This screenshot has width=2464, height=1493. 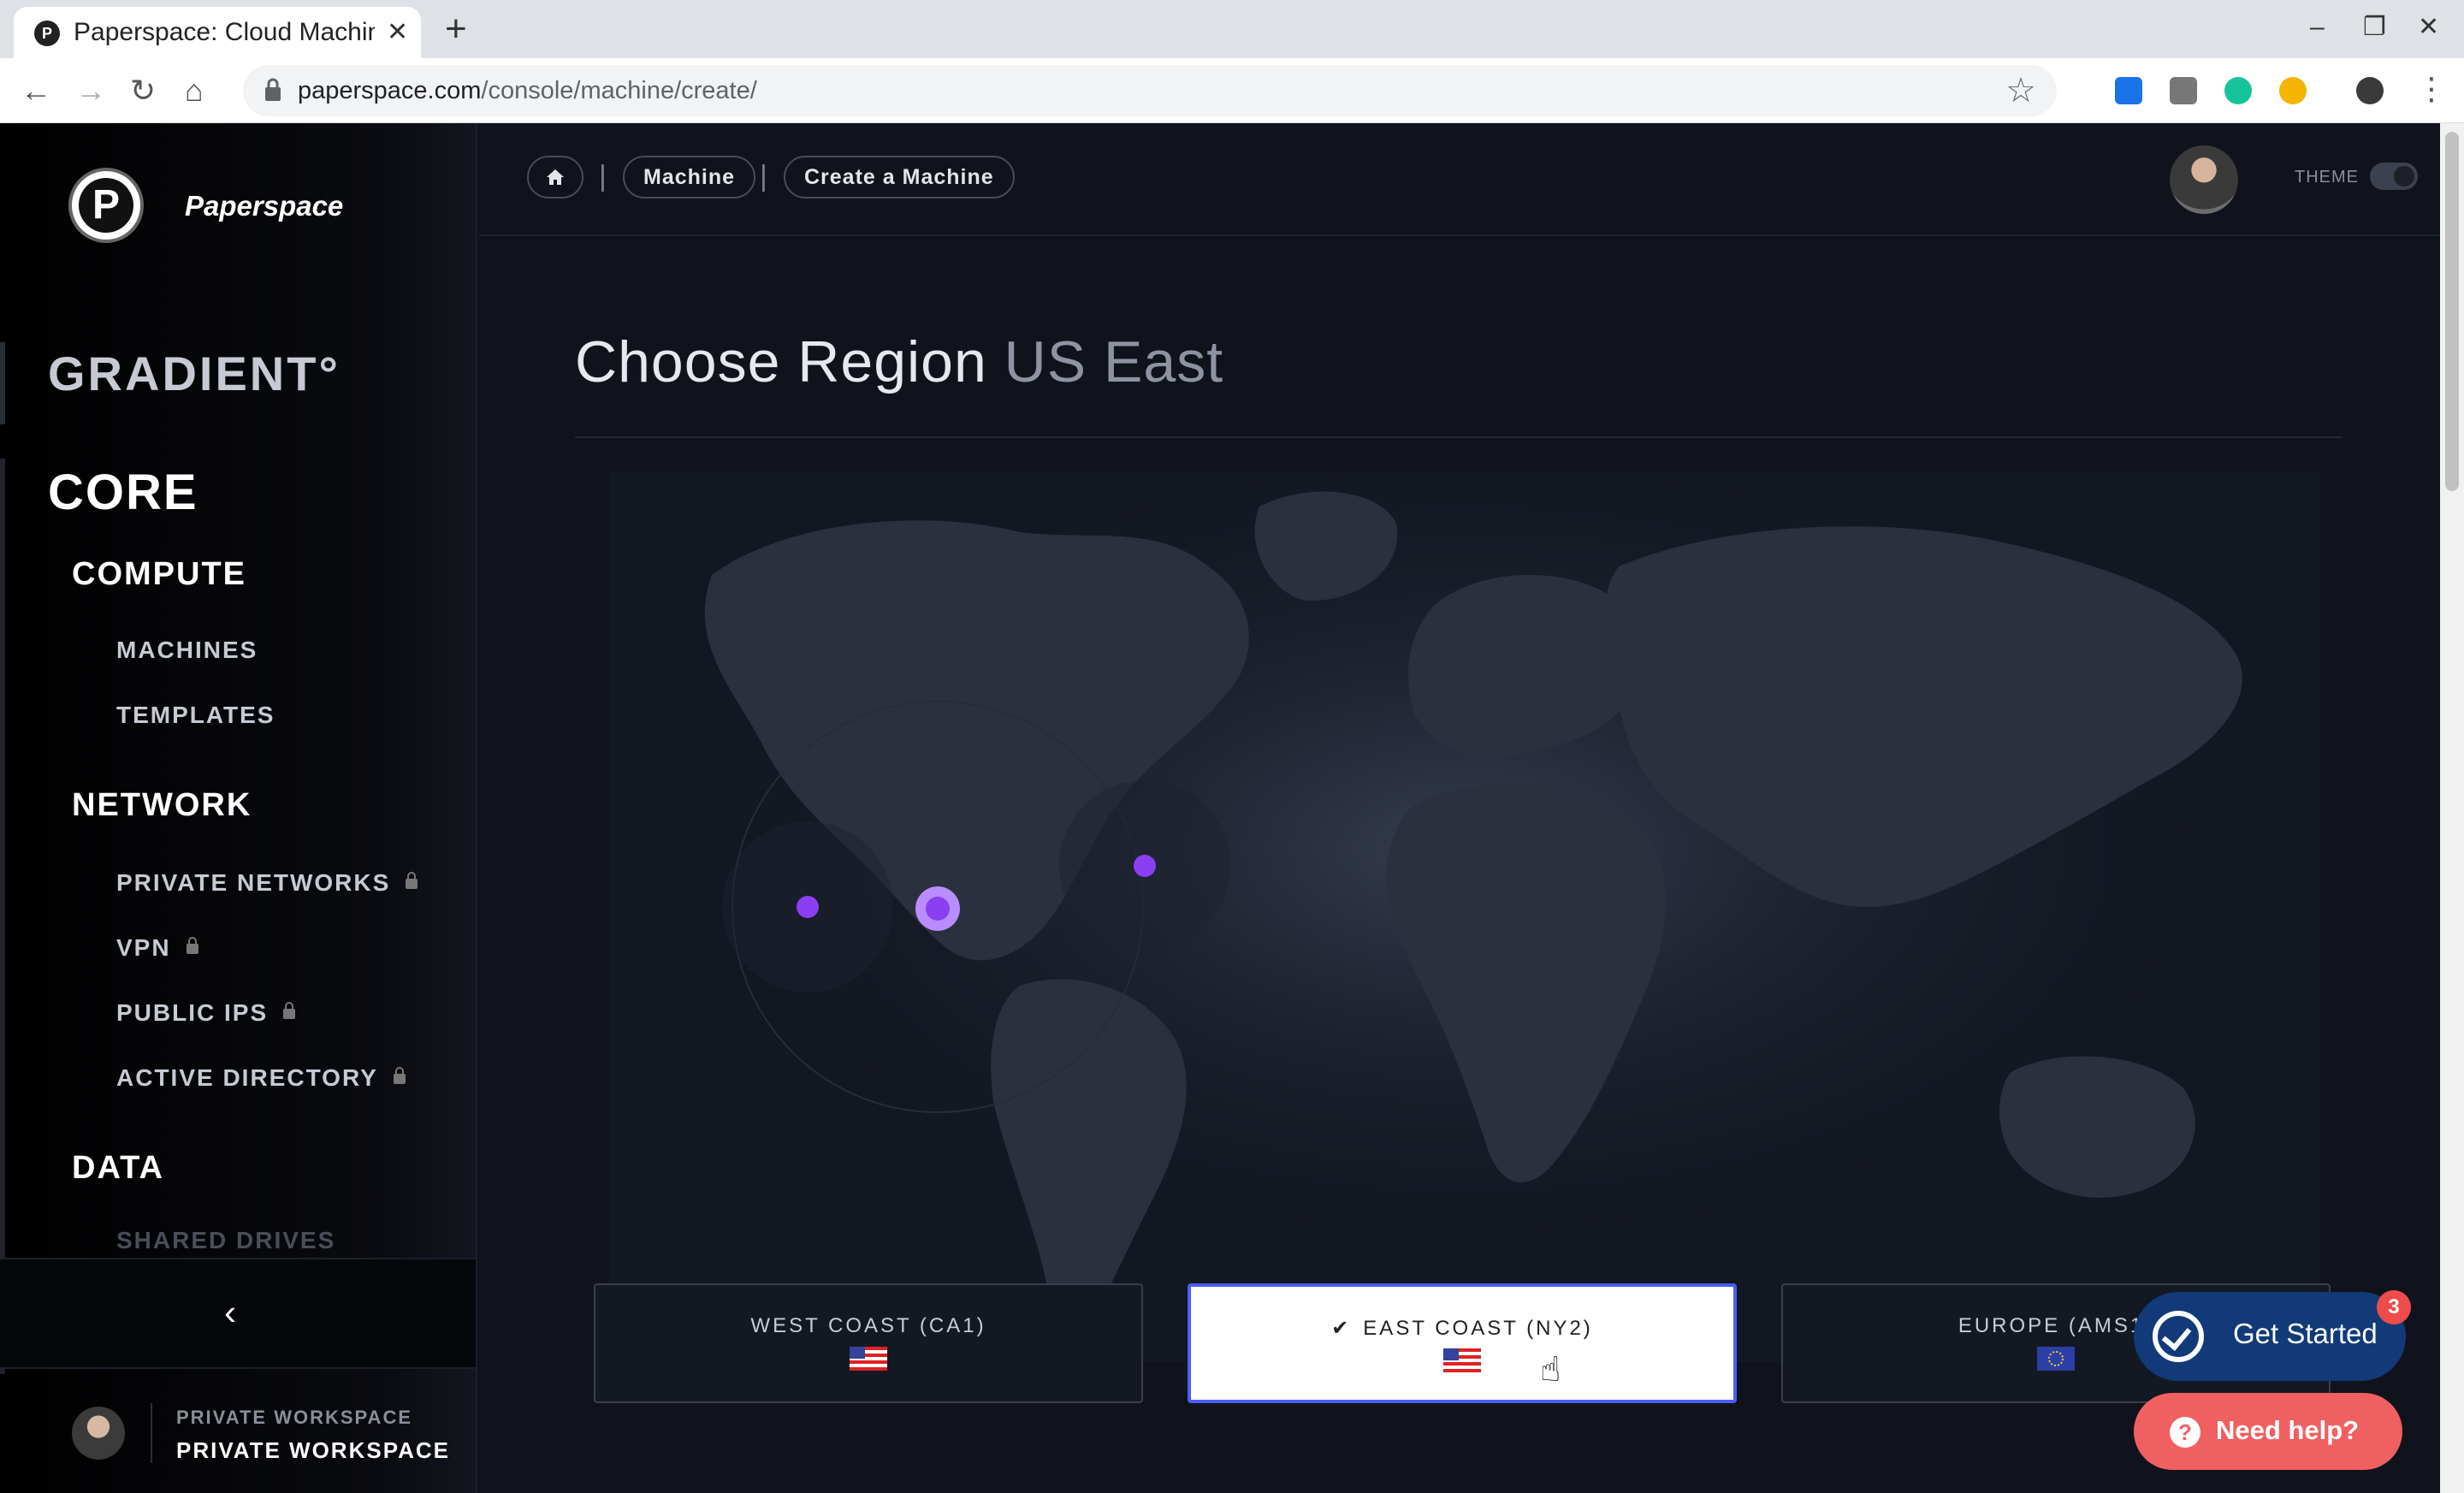 What do you see at coordinates (230, 1312) in the screenshot?
I see `collapse-sidebar-icon: ‹` at bounding box center [230, 1312].